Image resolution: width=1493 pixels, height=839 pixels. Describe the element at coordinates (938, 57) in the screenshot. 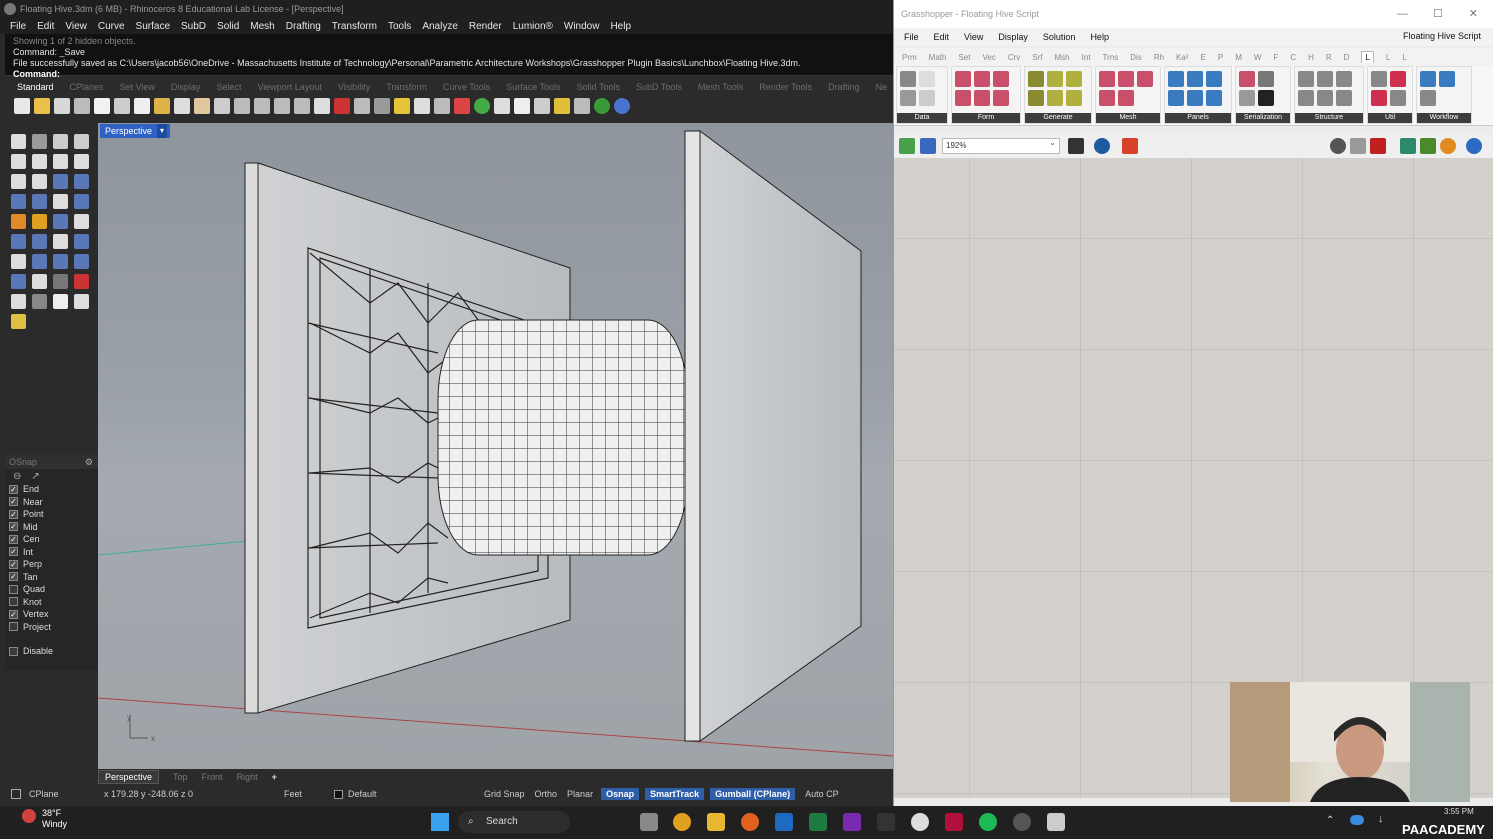

I see `gh-tab: Math` at that location.